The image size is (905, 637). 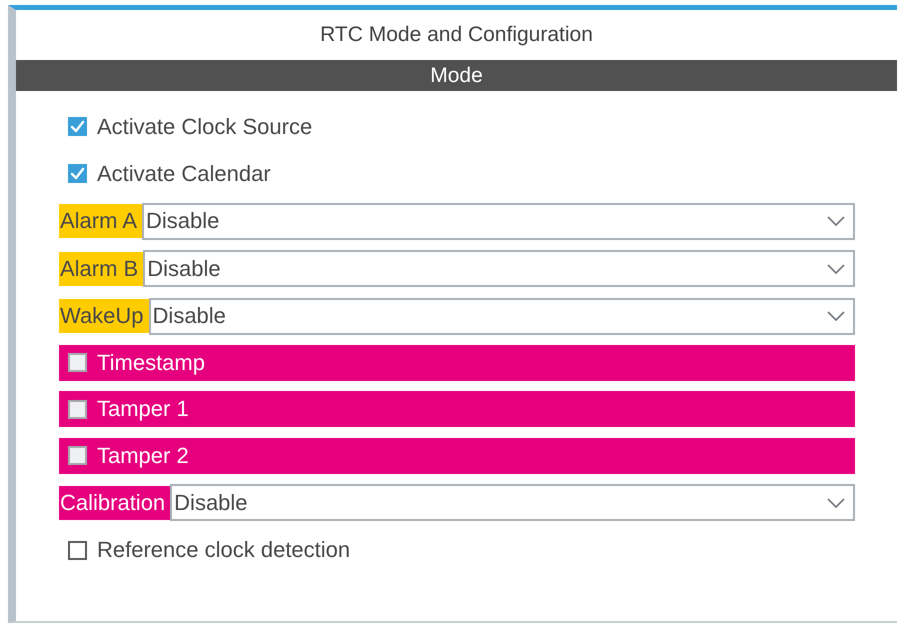 What do you see at coordinates (143, 409) in the screenshot?
I see `checkbox-label: Tamper 1` at bounding box center [143, 409].